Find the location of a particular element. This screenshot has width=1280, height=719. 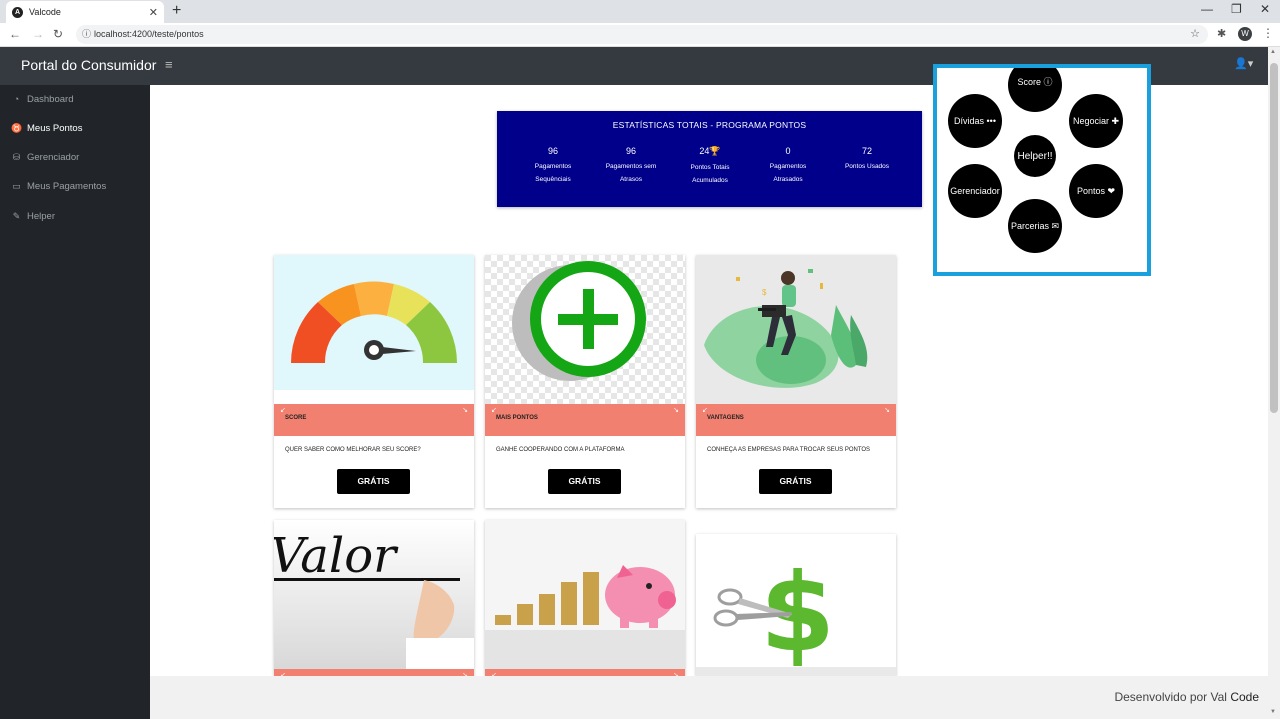

stat-value: 96 is located at coordinates (552, 151).